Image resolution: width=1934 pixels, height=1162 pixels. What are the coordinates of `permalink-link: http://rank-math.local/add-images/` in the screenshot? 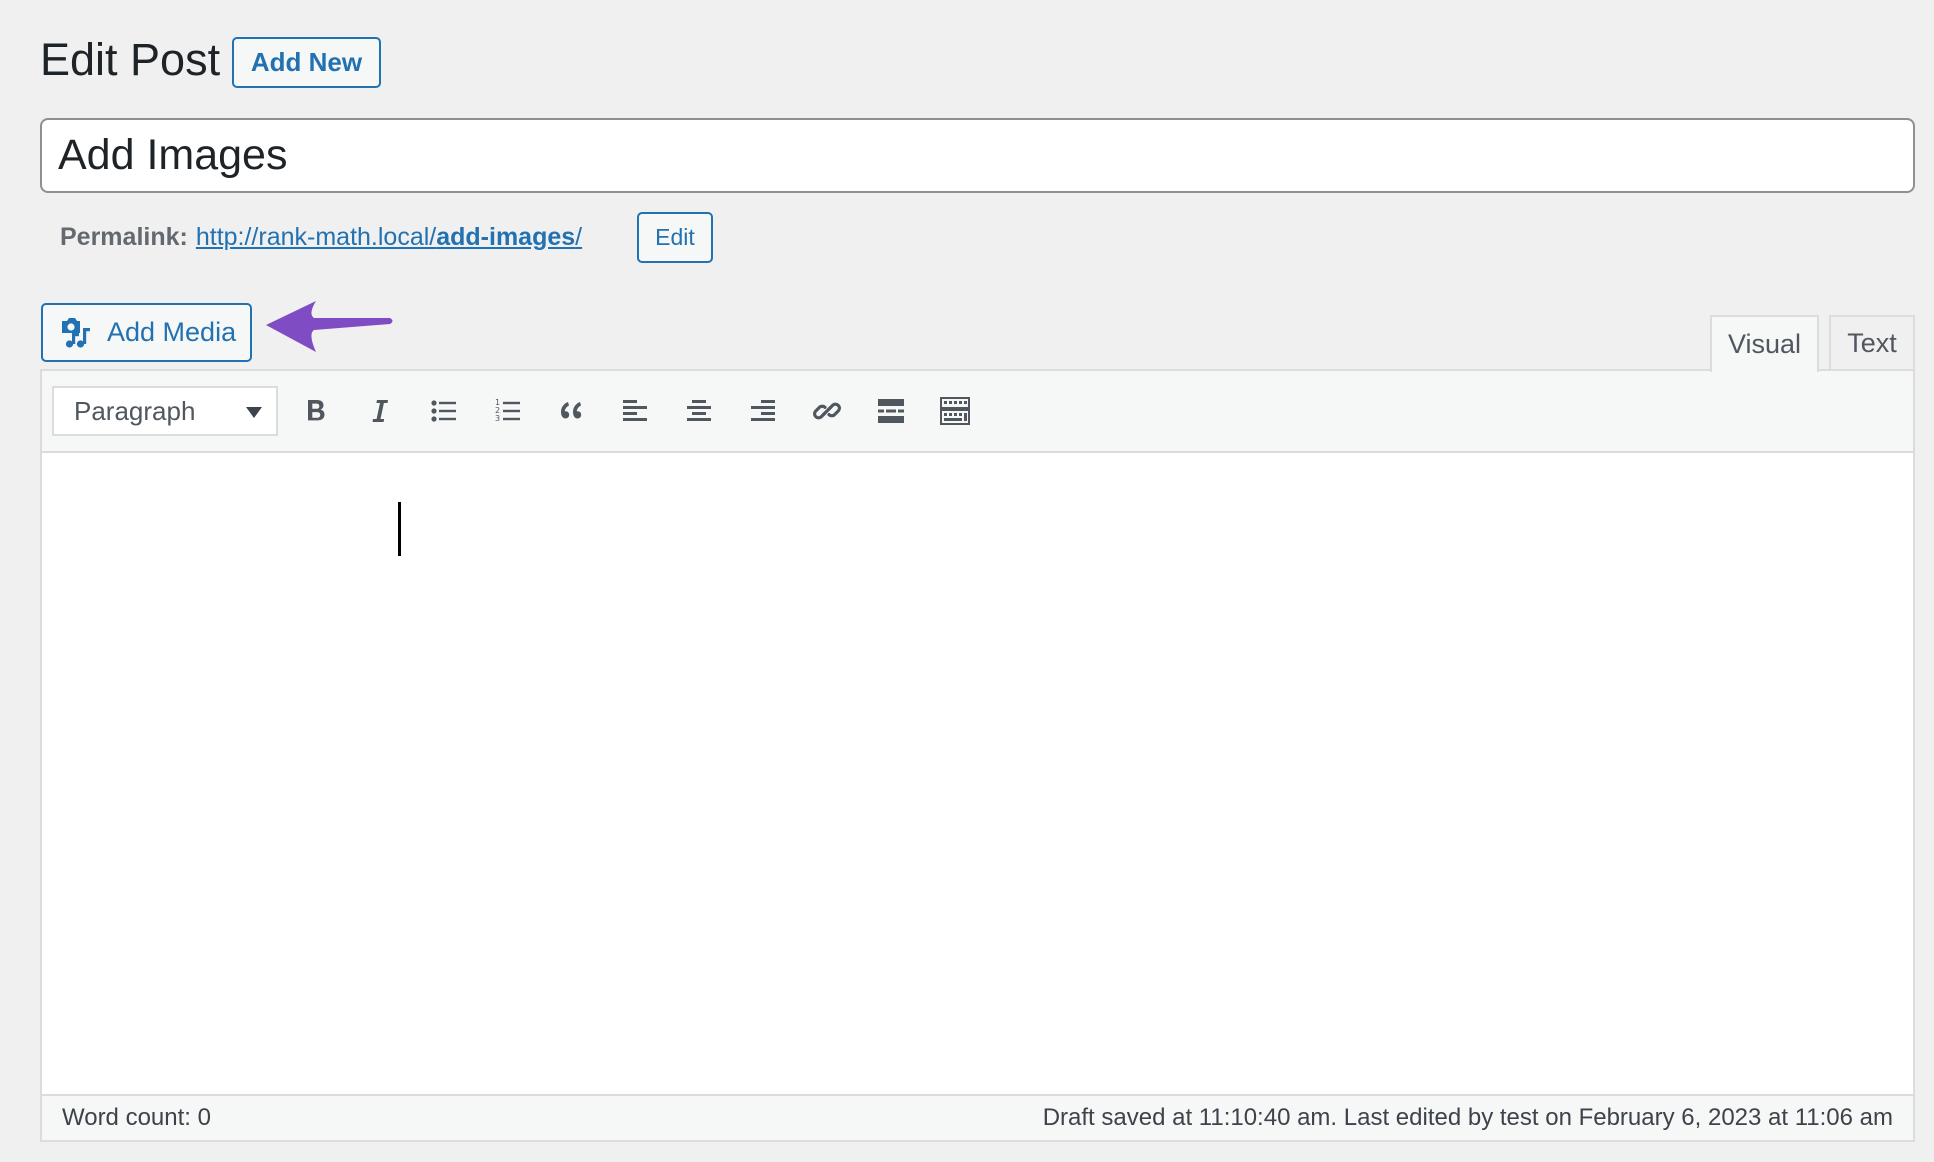 It's located at (389, 237).